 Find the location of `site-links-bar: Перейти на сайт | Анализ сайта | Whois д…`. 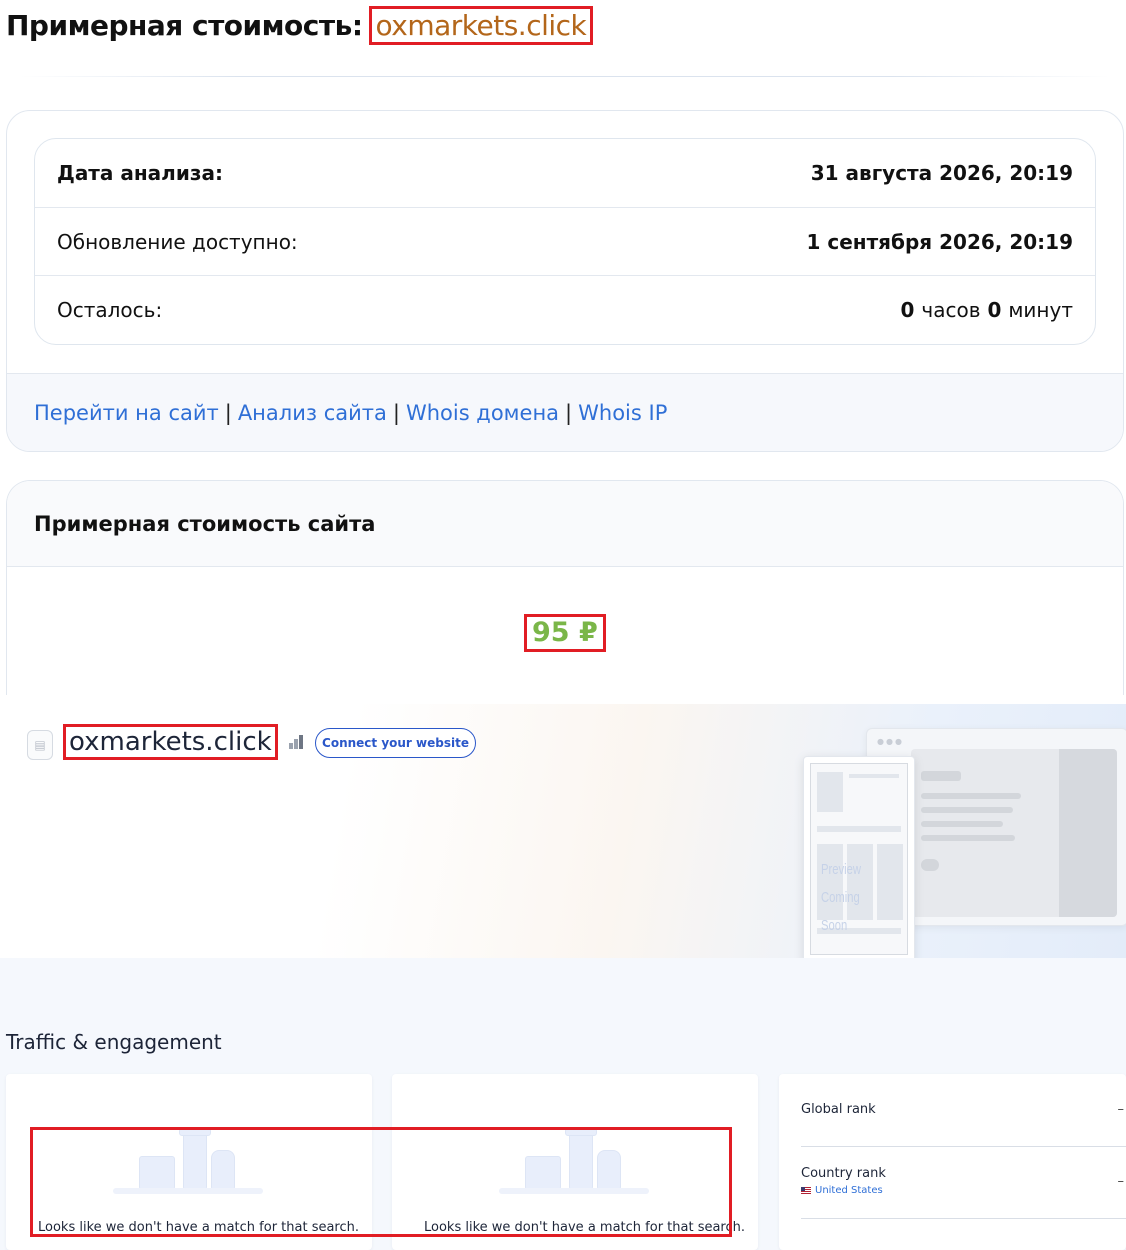

site-links-bar: Перейти на сайт | Анализ сайта | Whois д… is located at coordinates (565, 412).